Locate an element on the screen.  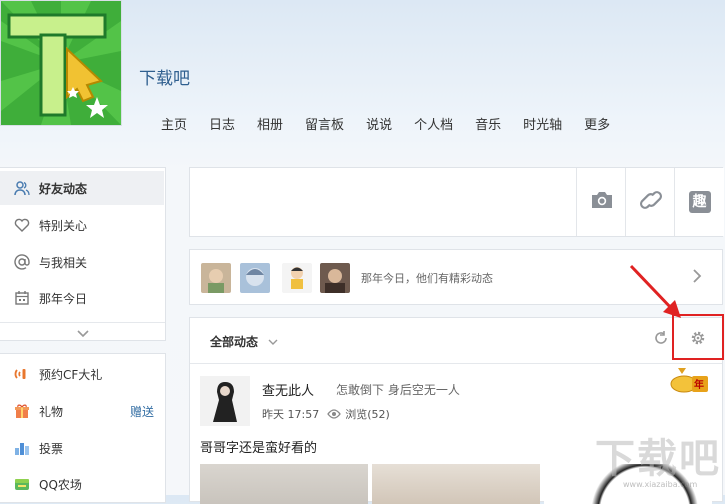
signal-icon is located at coordinates (22, 374).